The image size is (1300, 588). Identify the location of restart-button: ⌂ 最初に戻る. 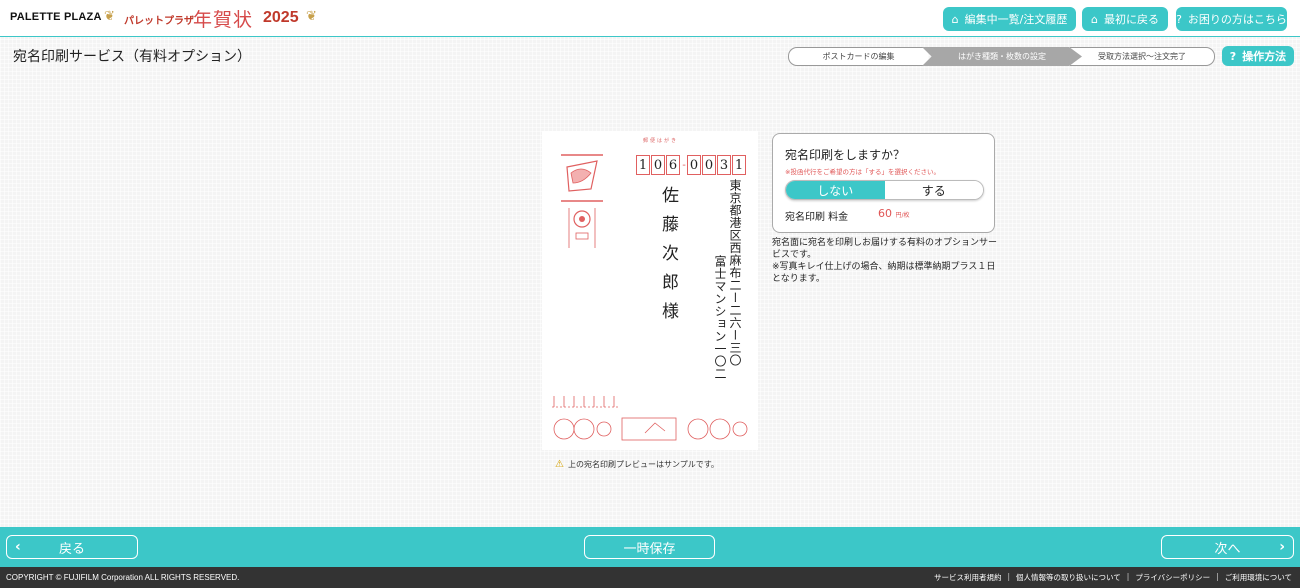
(1125, 19).